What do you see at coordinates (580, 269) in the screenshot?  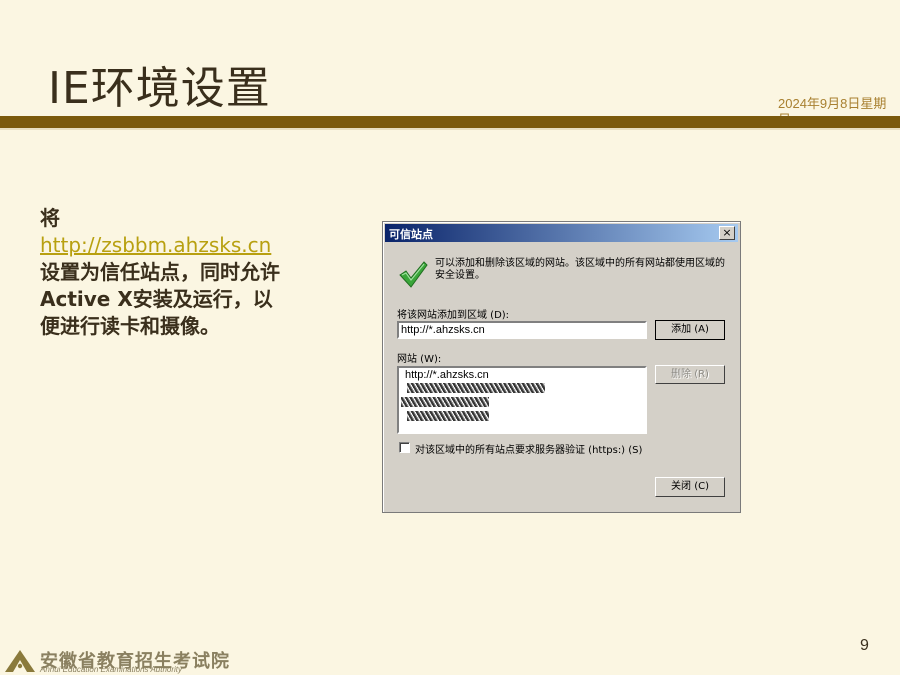 I see `dialog-description: 可以添加和删除该区域的网站。该区域中的所有网站都使用区域的安全设置。` at bounding box center [580, 269].